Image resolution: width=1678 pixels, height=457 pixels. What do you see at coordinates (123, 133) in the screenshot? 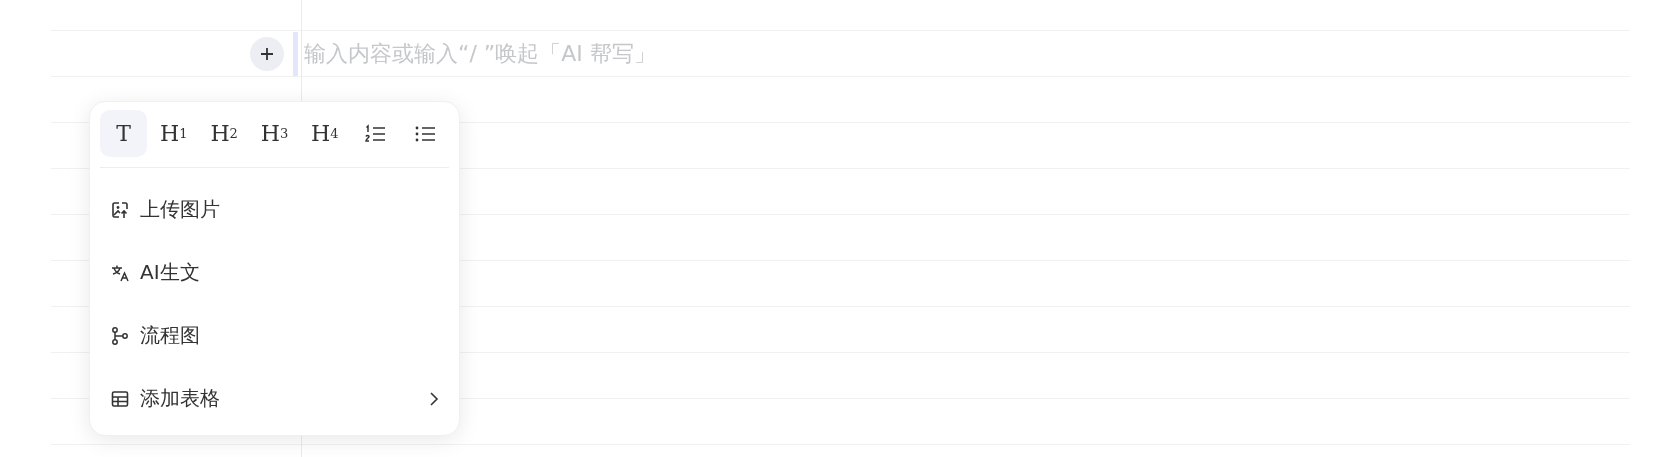
I see `format-button: T` at bounding box center [123, 133].